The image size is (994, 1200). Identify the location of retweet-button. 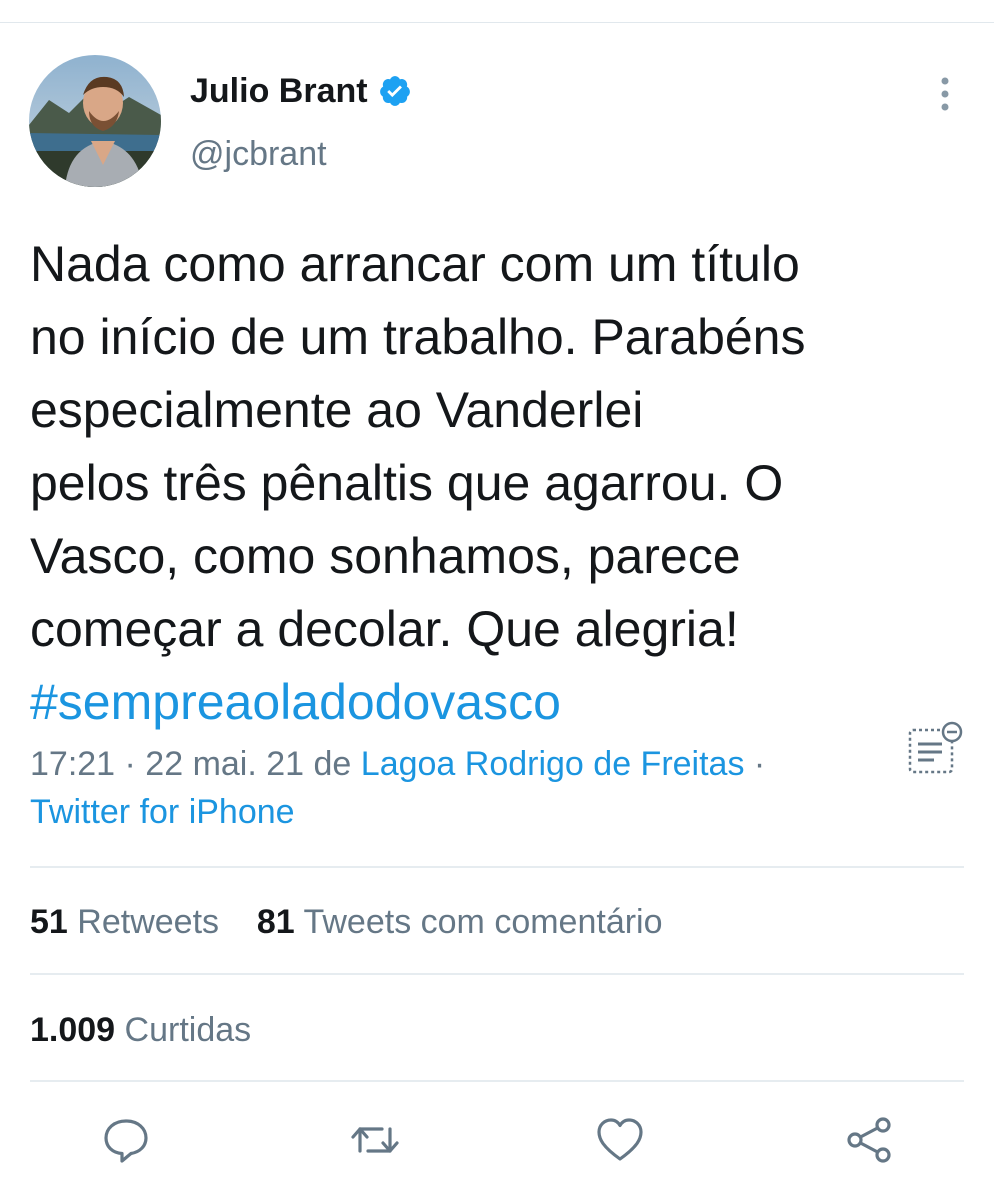
(375, 1140).